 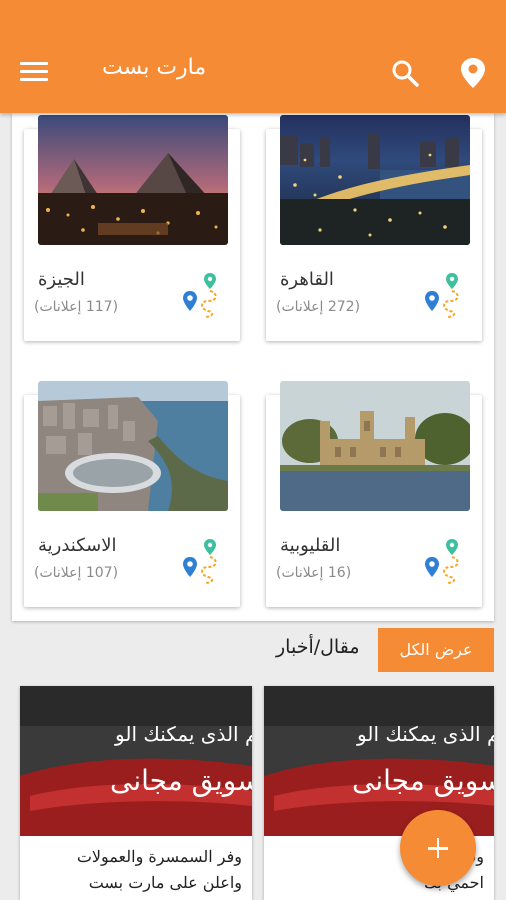 I want to click on city-photo-qalyubia, so click(x=375, y=446).